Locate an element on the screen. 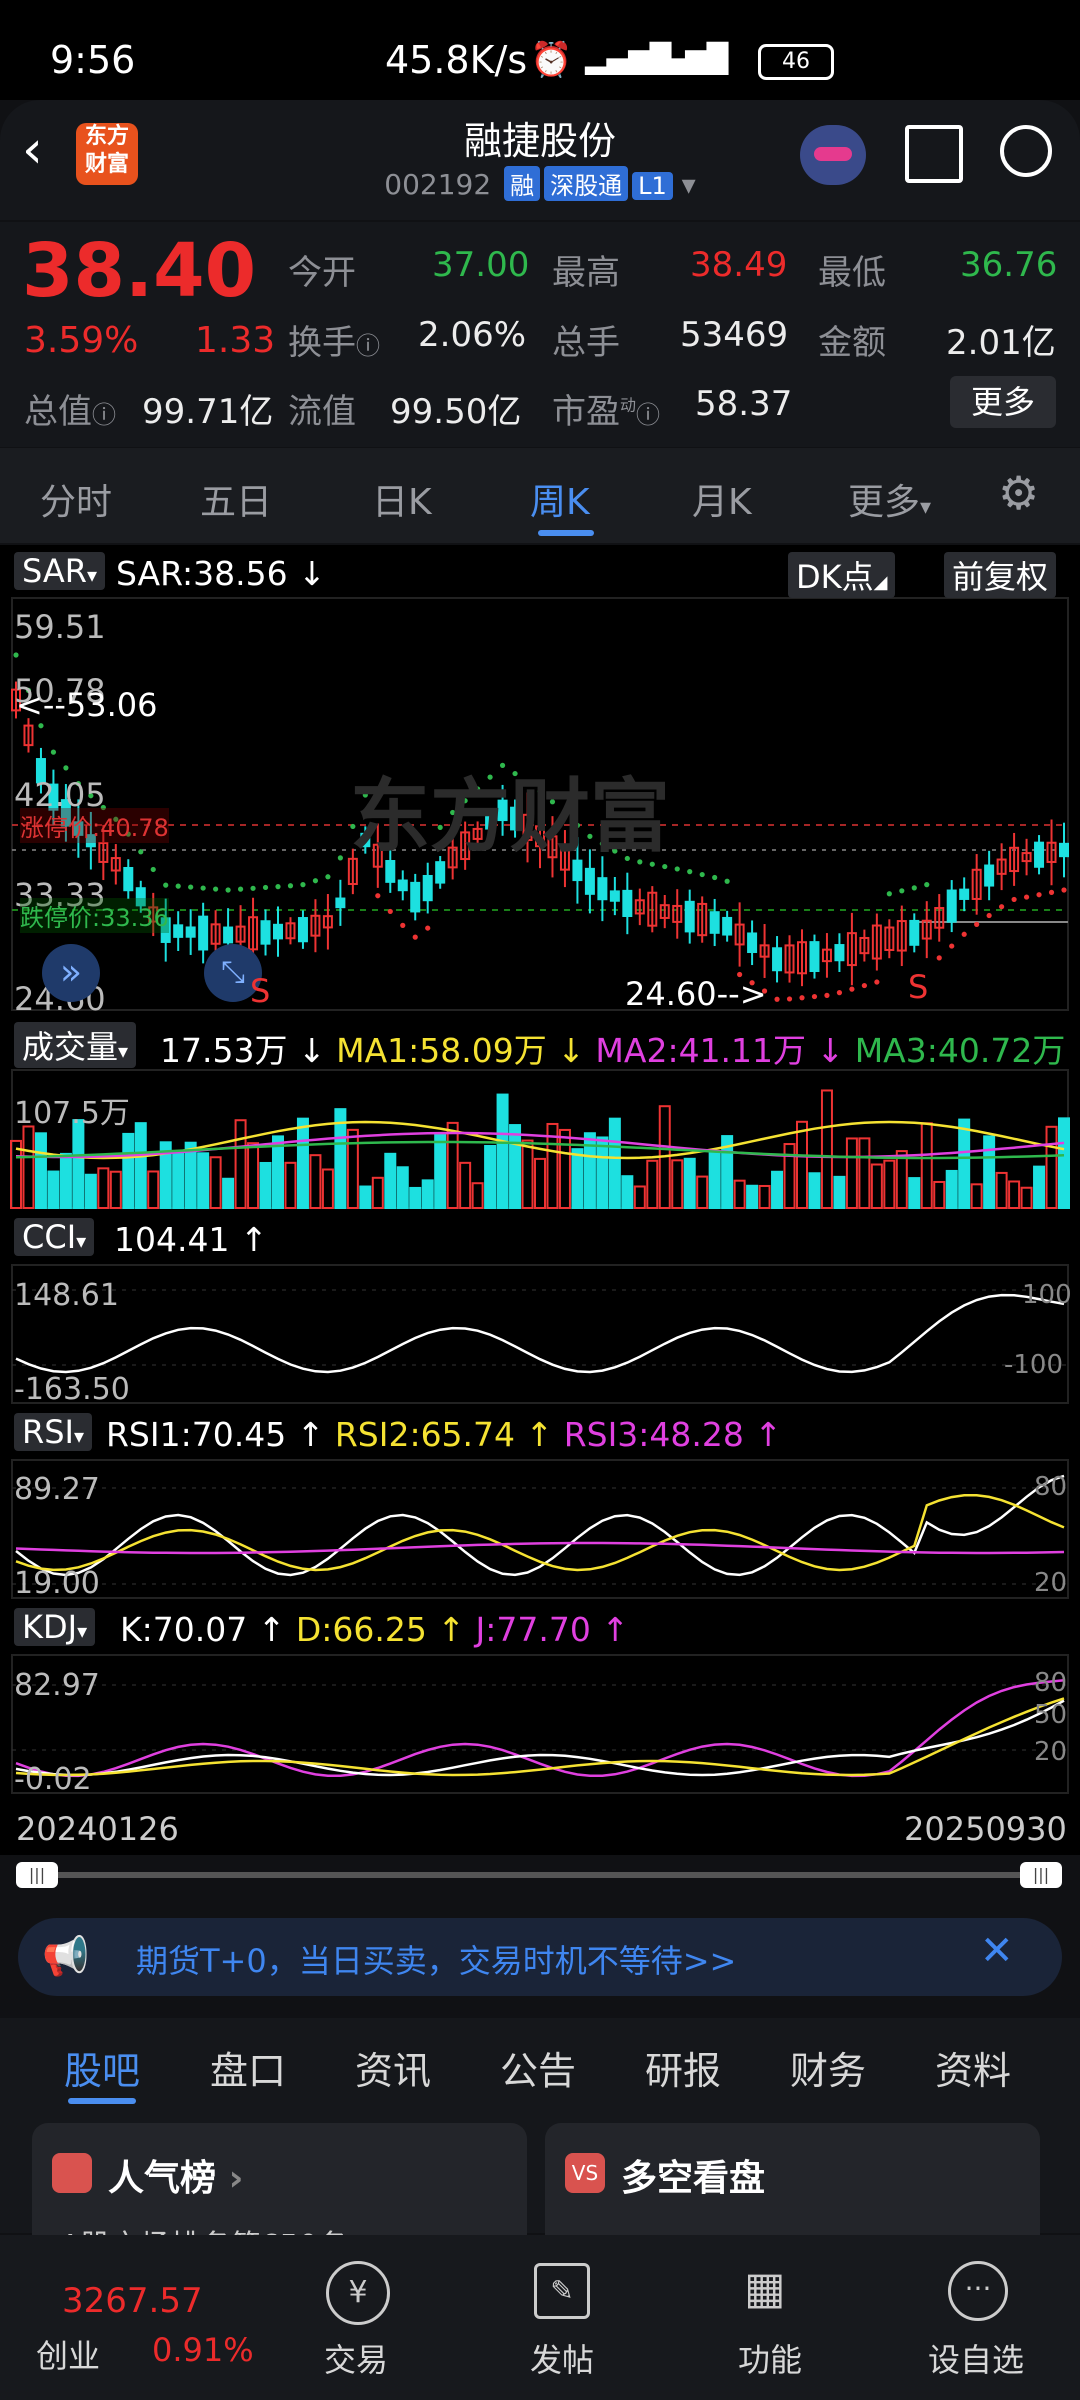  rsi-axis-top: 89.27 is located at coordinates (57, 1489).